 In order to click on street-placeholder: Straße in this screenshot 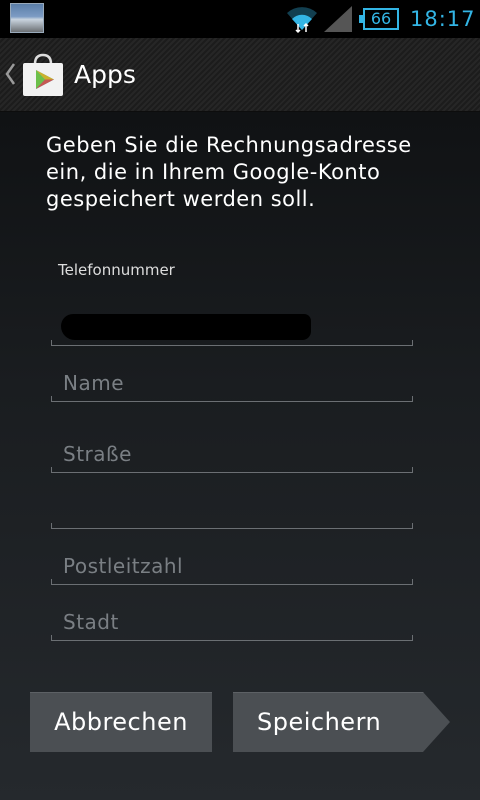, I will do `click(97, 454)`.